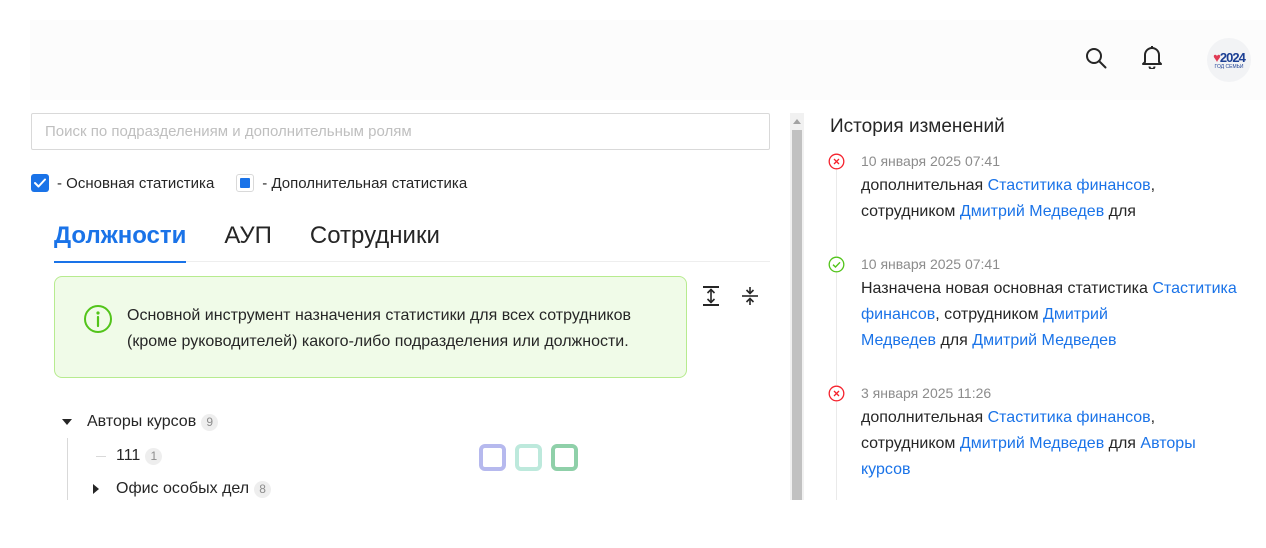  What do you see at coordinates (96, 489) in the screenshot?
I see `caret-right-icon` at bounding box center [96, 489].